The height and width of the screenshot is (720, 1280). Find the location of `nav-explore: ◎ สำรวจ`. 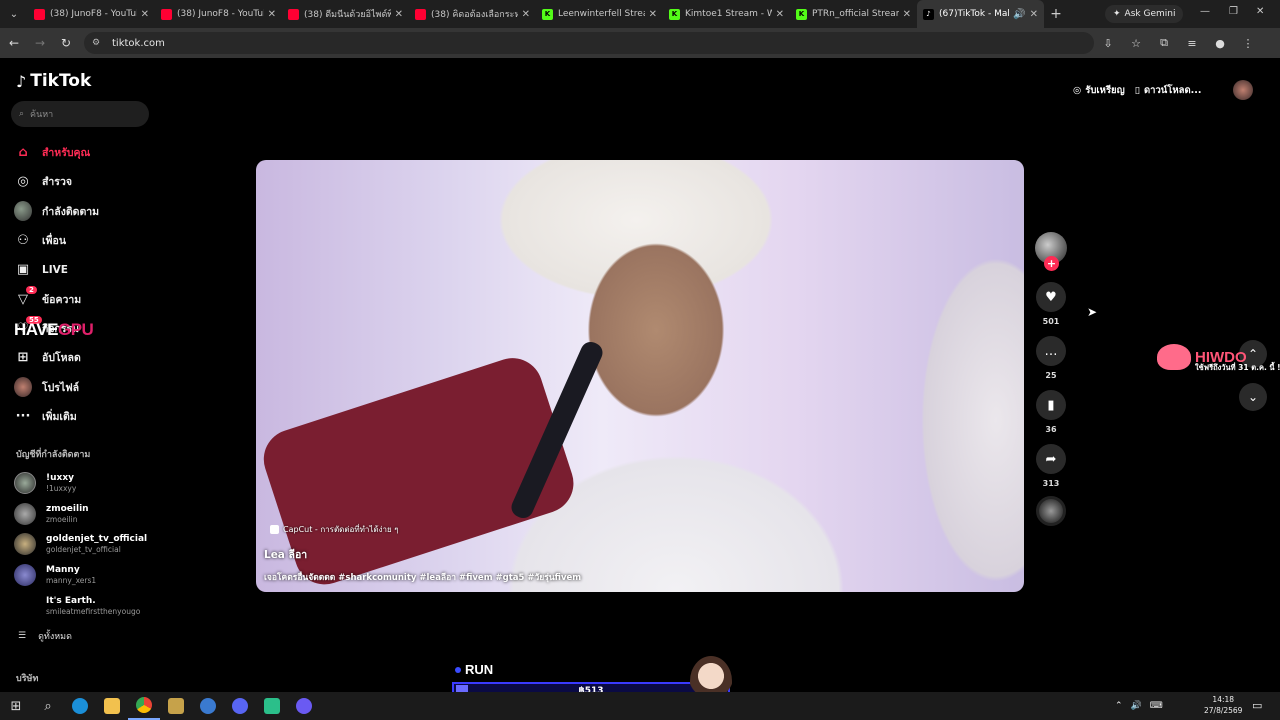

nav-explore: ◎ สำรวจ is located at coordinates (84, 181).